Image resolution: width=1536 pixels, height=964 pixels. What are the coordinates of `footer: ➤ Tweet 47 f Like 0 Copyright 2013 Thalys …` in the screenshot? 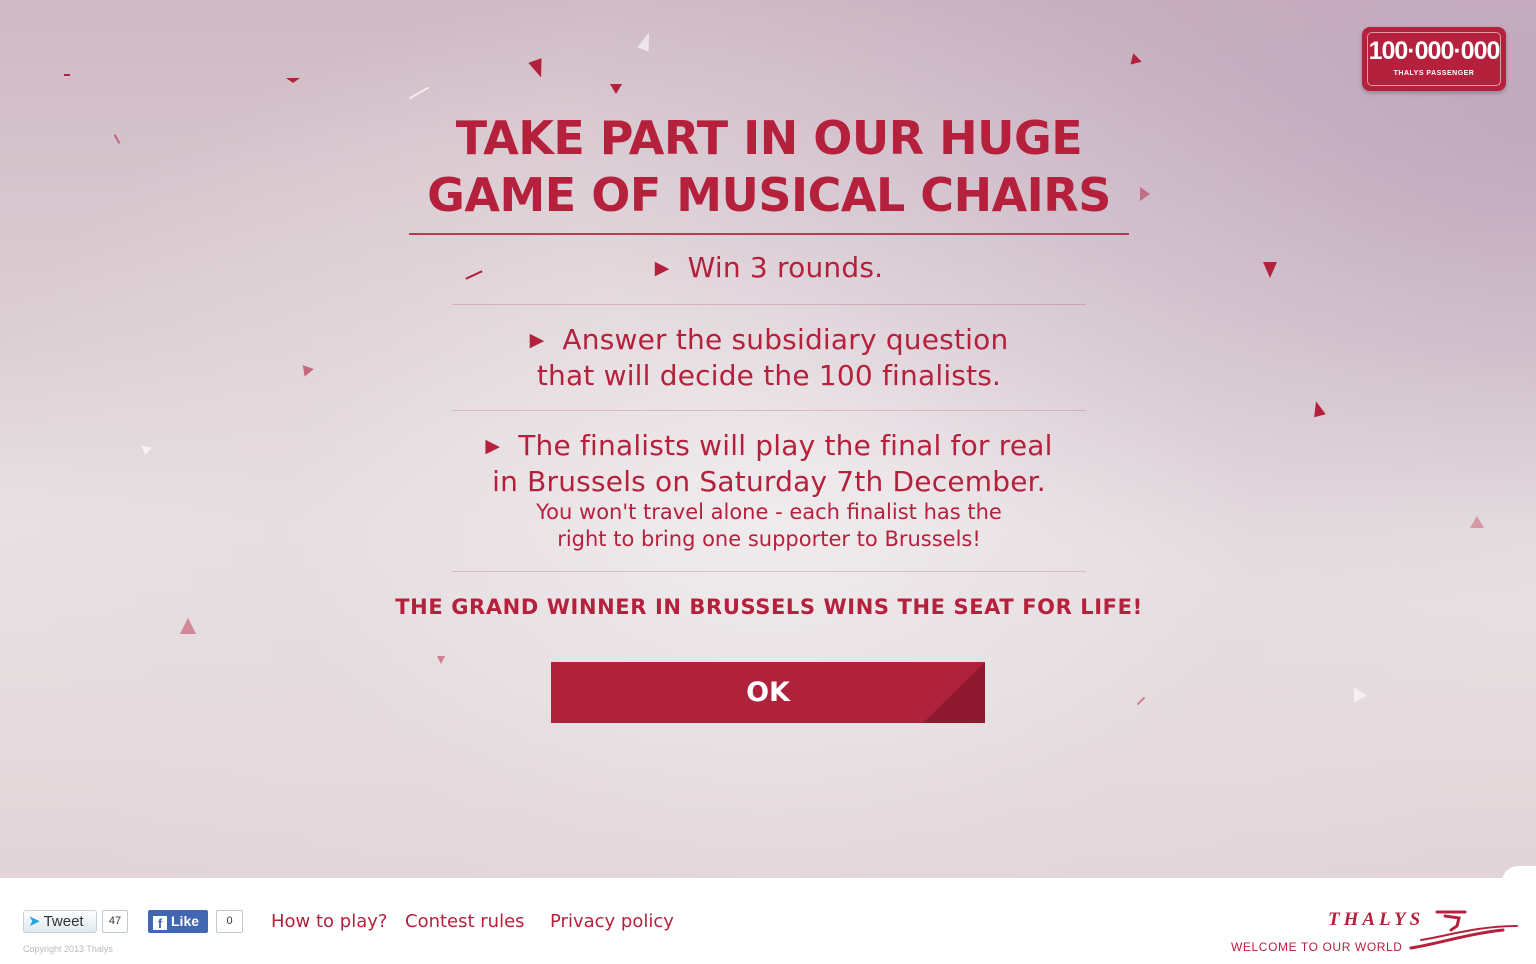 It's located at (768, 915).